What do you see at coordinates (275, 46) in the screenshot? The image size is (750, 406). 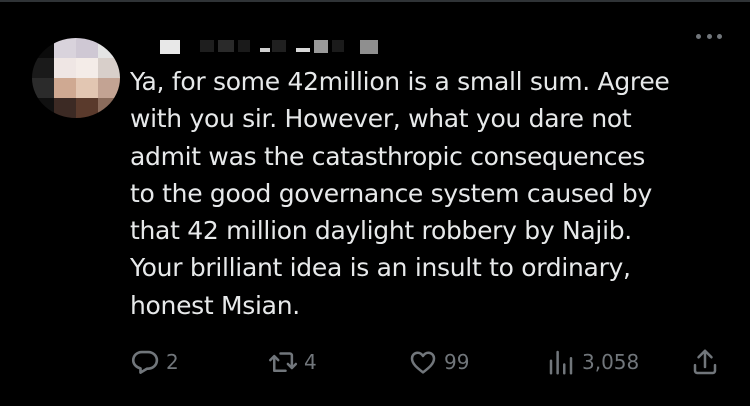 I see `author-name-redacted` at bounding box center [275, 46].